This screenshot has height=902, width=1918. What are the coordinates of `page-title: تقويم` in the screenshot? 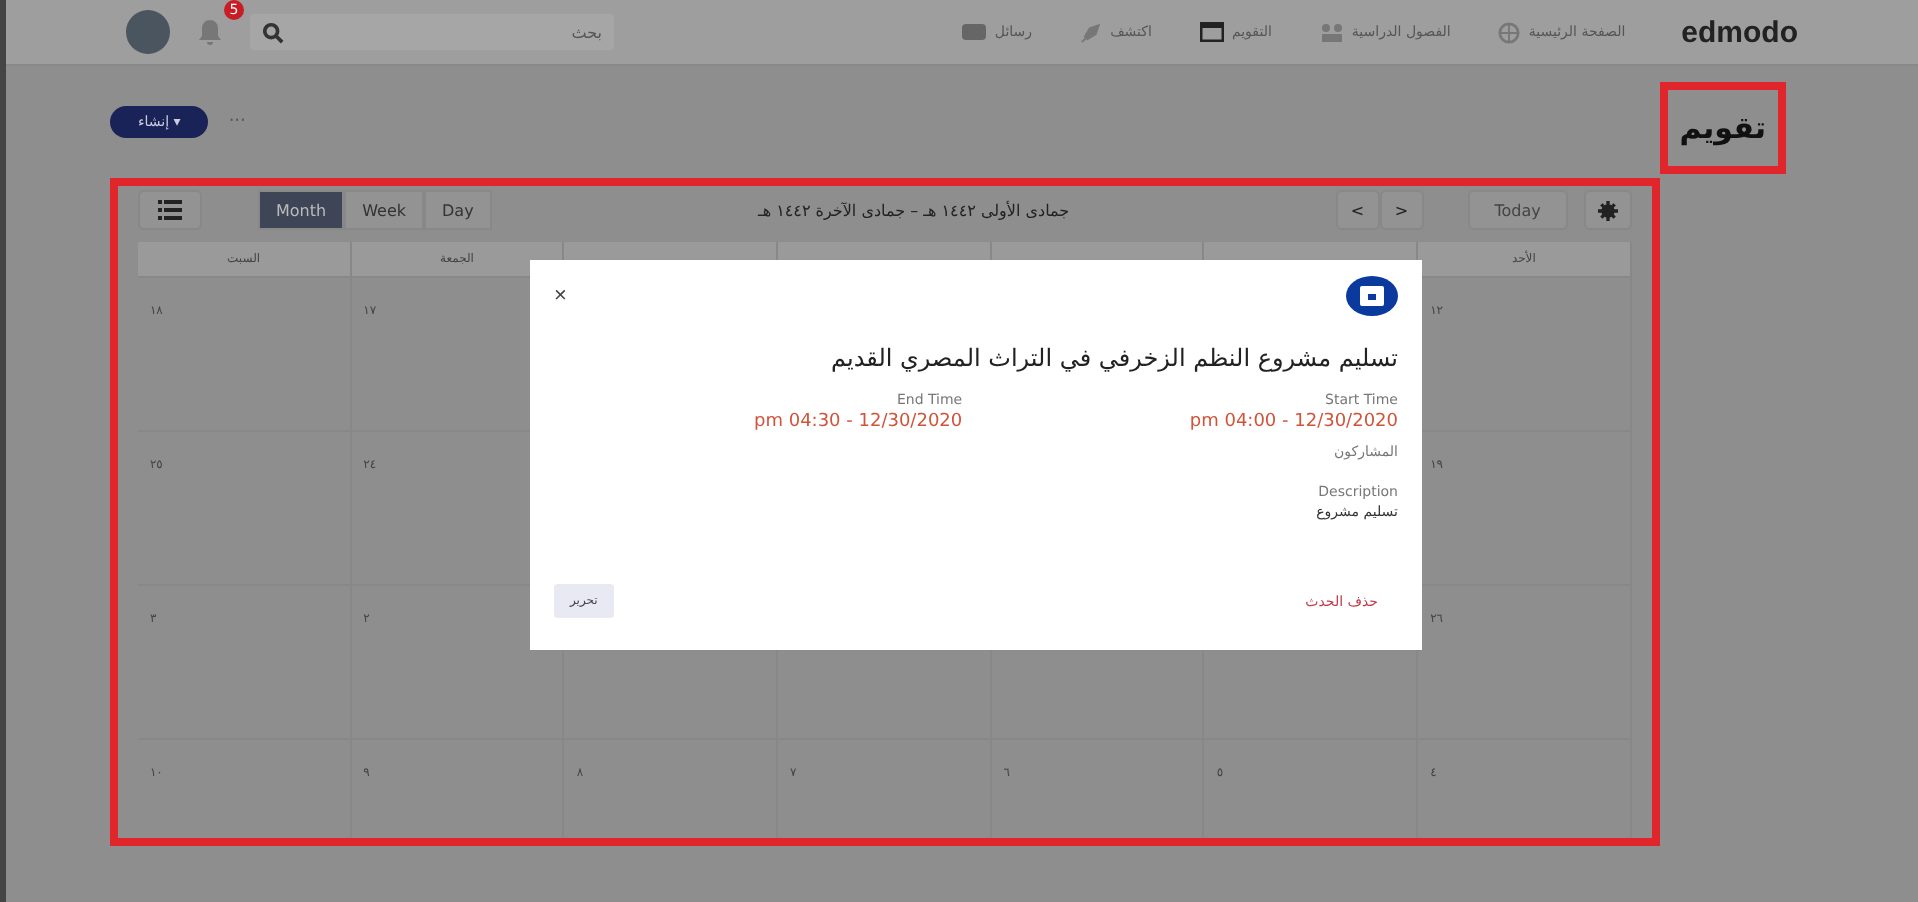 It's located at (1722, 128).